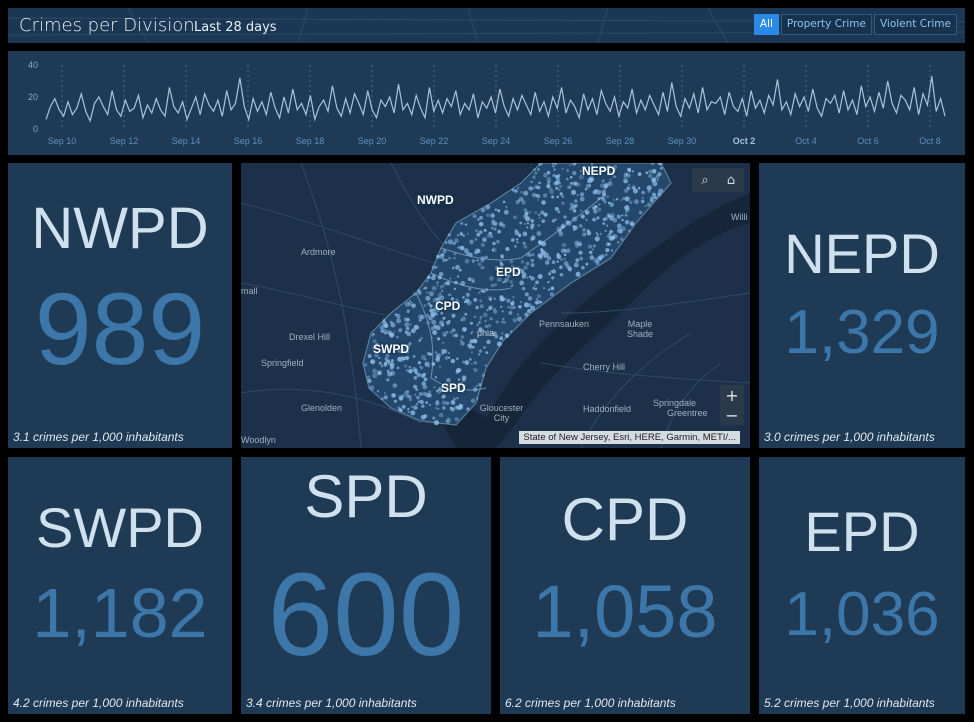 The width and height of the screenshot is (974, 722). Describe the element at coordinates (98, 703) in the screenshot. I see `crime-rate: 4.2 crimes per 1,000 inhabitants` at that location.